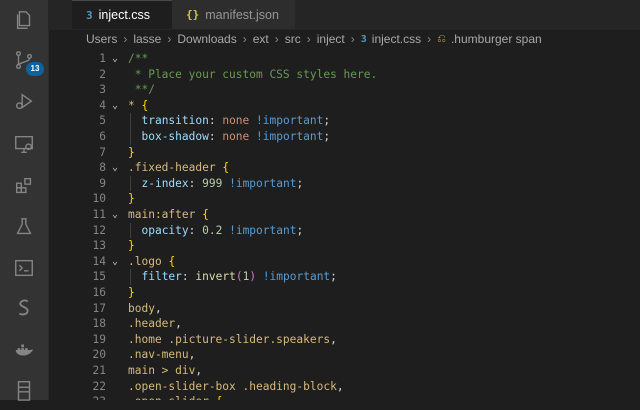  I want to click on run-debug-icon, so click(24, 102).